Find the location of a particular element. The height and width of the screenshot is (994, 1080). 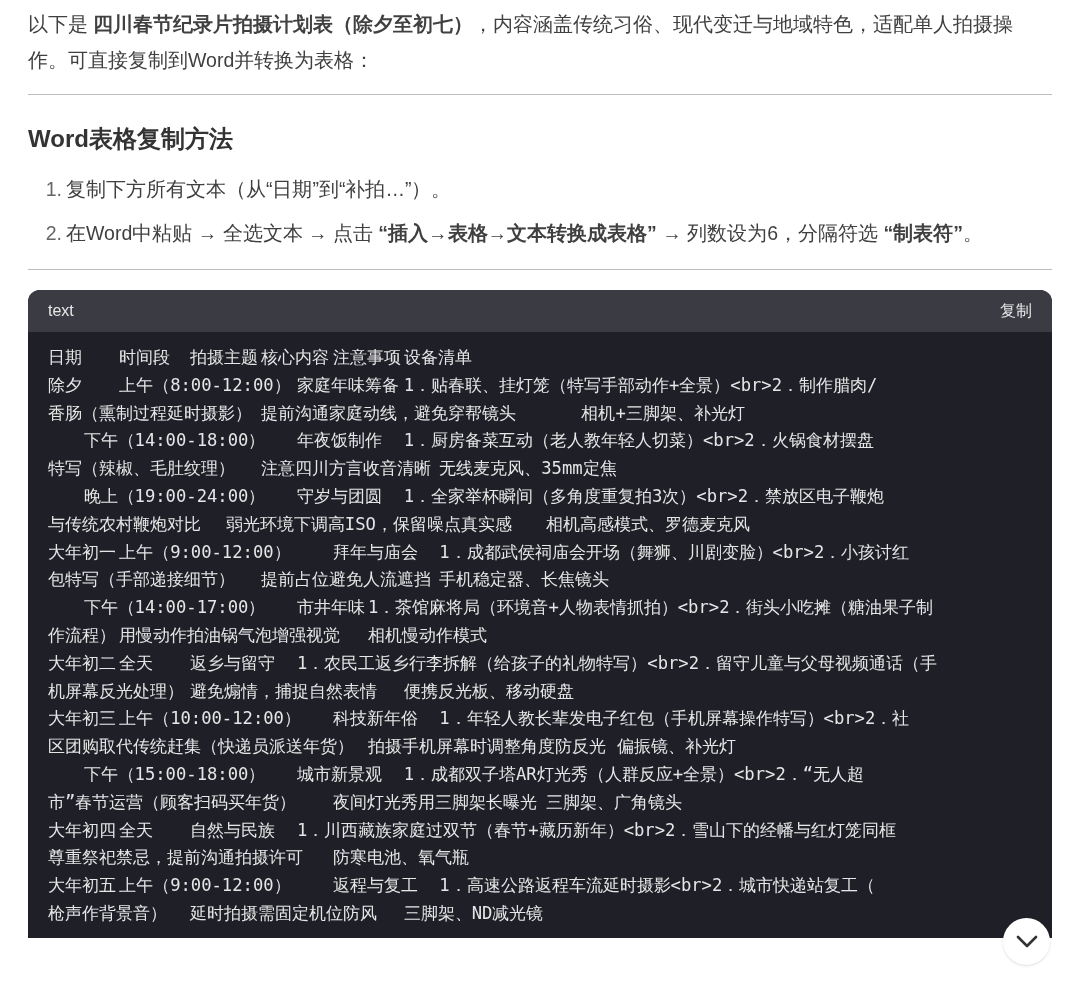

code-line: 大年初四 全天 自然与民族 1．川西藏族家庭过双节（春节+藏历新年）<br>2．雪山下的经幡与红灯笼同框 is located at coordinates (472, 829).